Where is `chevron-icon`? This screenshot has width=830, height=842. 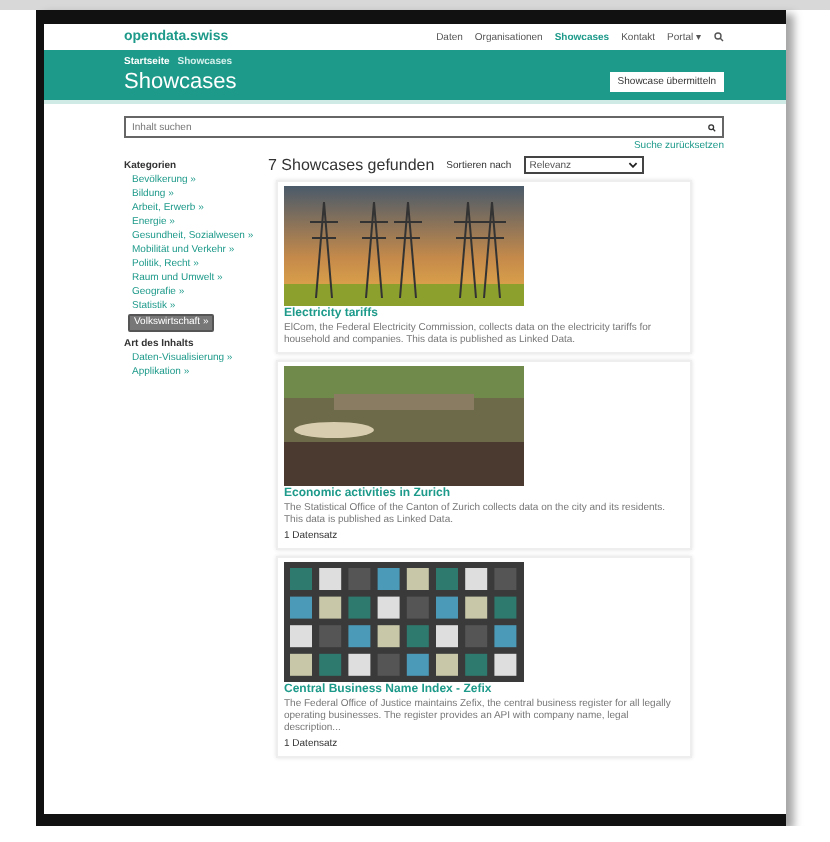 chevron-icon is located at coordinates (632, 165).